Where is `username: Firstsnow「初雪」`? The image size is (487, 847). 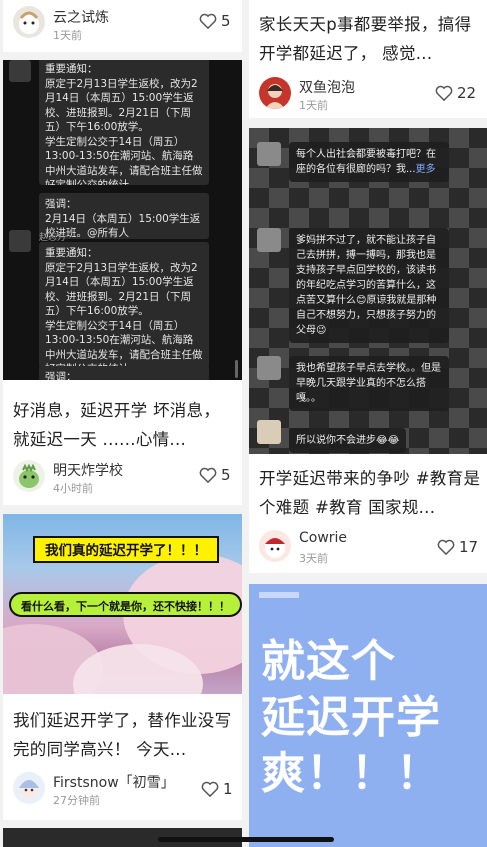 username: Firstsnow「初雪」 is located at coordinates (114, 782).